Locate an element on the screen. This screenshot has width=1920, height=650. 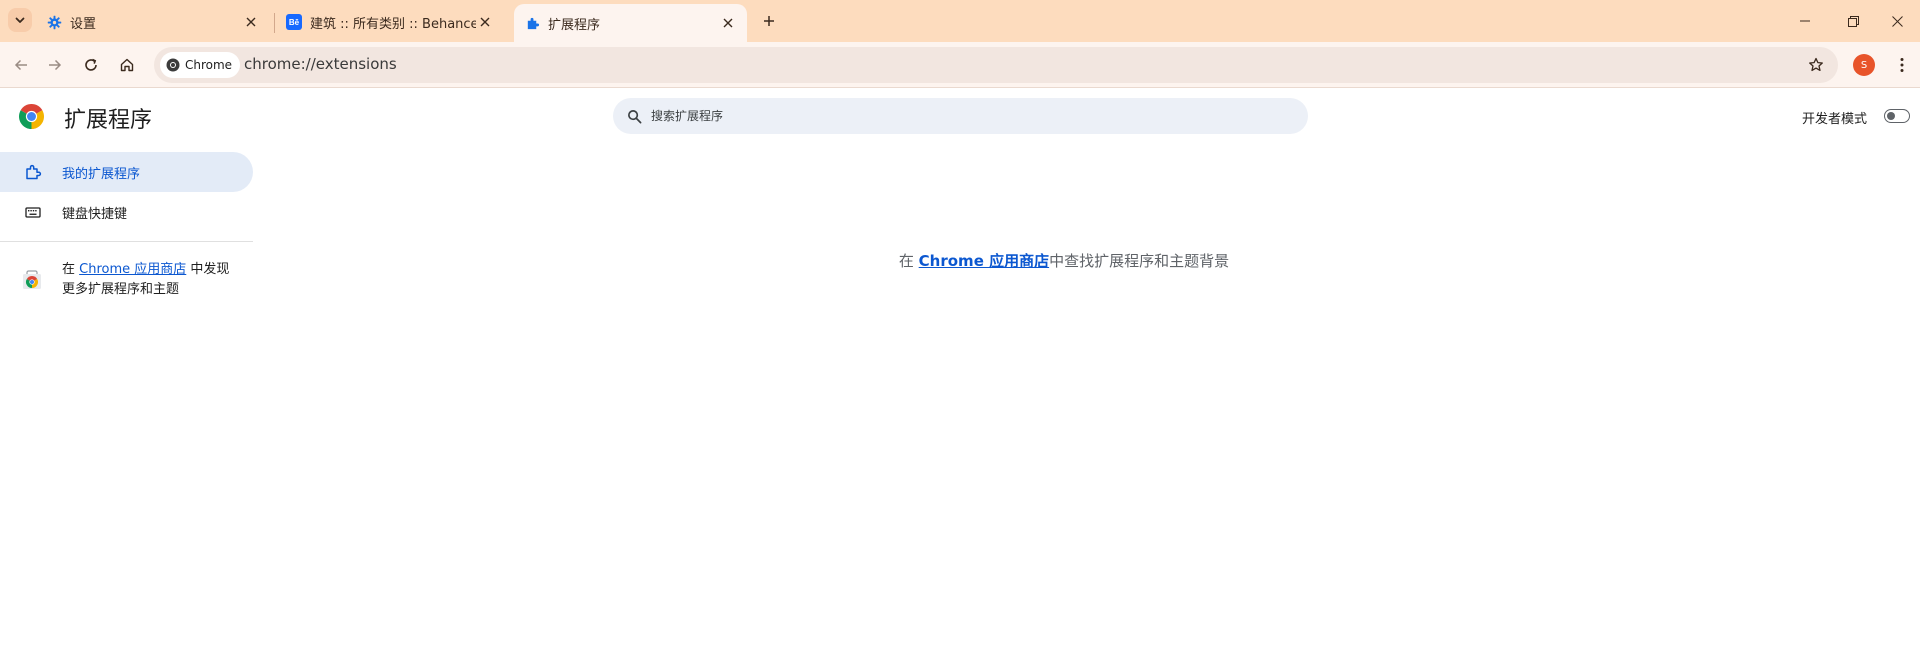
bookmark-button is located at coordinates (1816, 65).